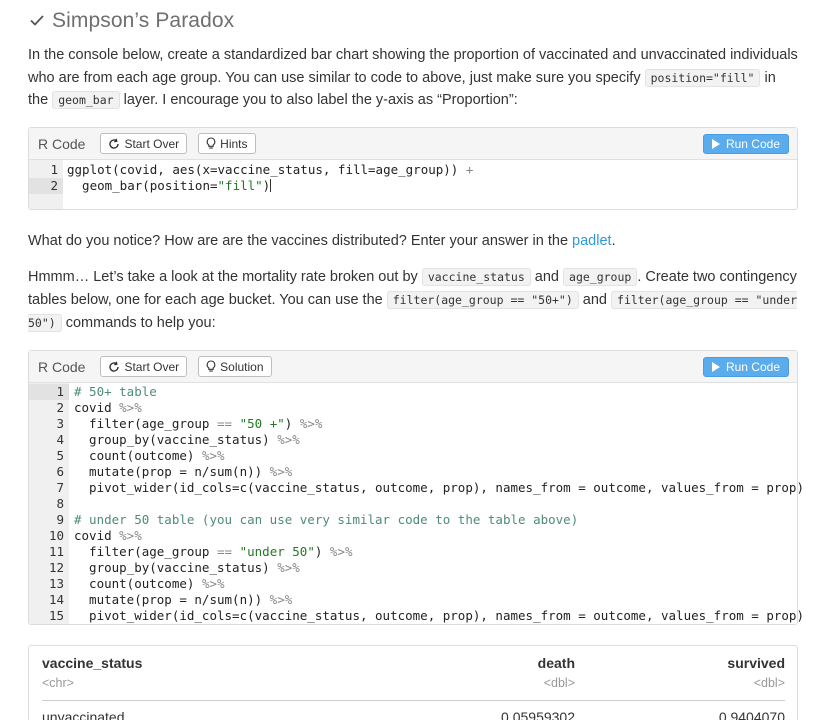  I want to click on code-text: filter(age_group == "50 +") %>%, so click(198, 423).